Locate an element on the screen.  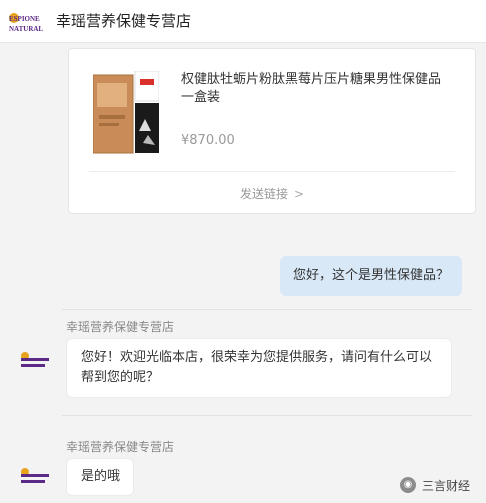
wechat-icon: ◉ is located at coordinates (408, 485).